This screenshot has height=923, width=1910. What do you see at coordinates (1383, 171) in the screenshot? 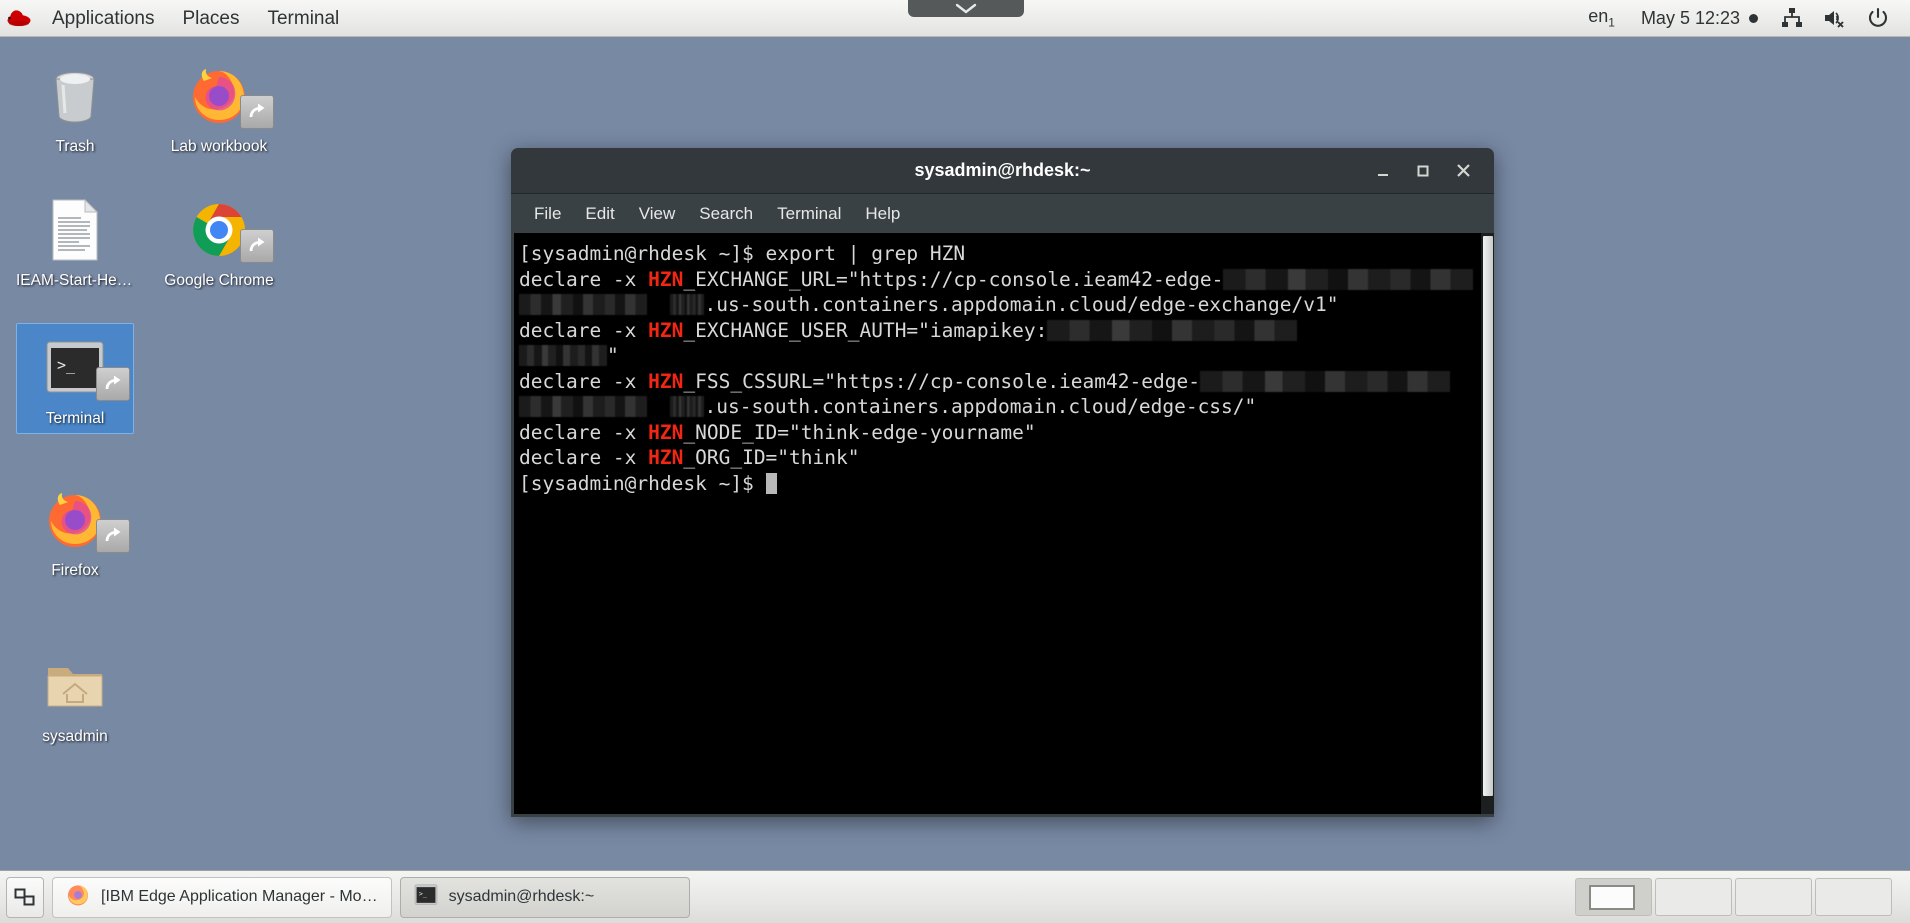
I see `minimize-button` at bounding box center [1383, 171].